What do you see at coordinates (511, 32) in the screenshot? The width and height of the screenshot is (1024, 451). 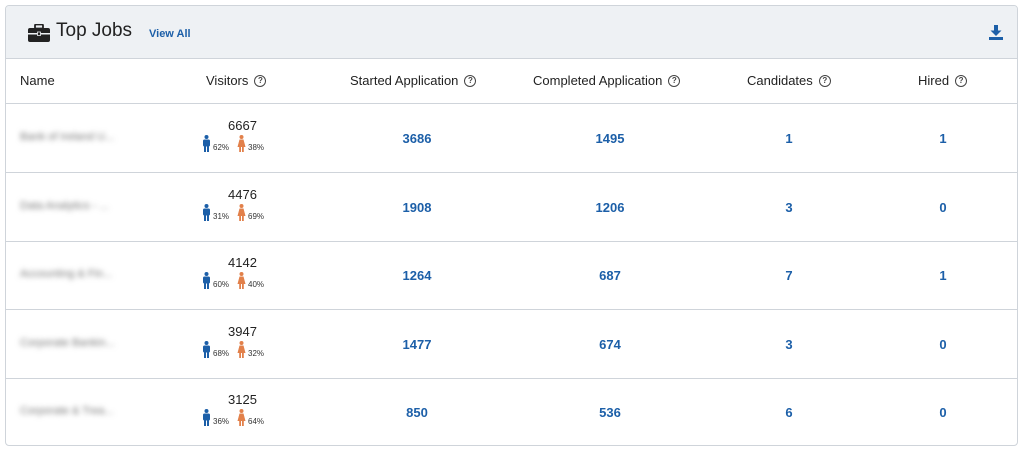 I see `card-header: Top Jobs View All` at bounding box center [511, 32].